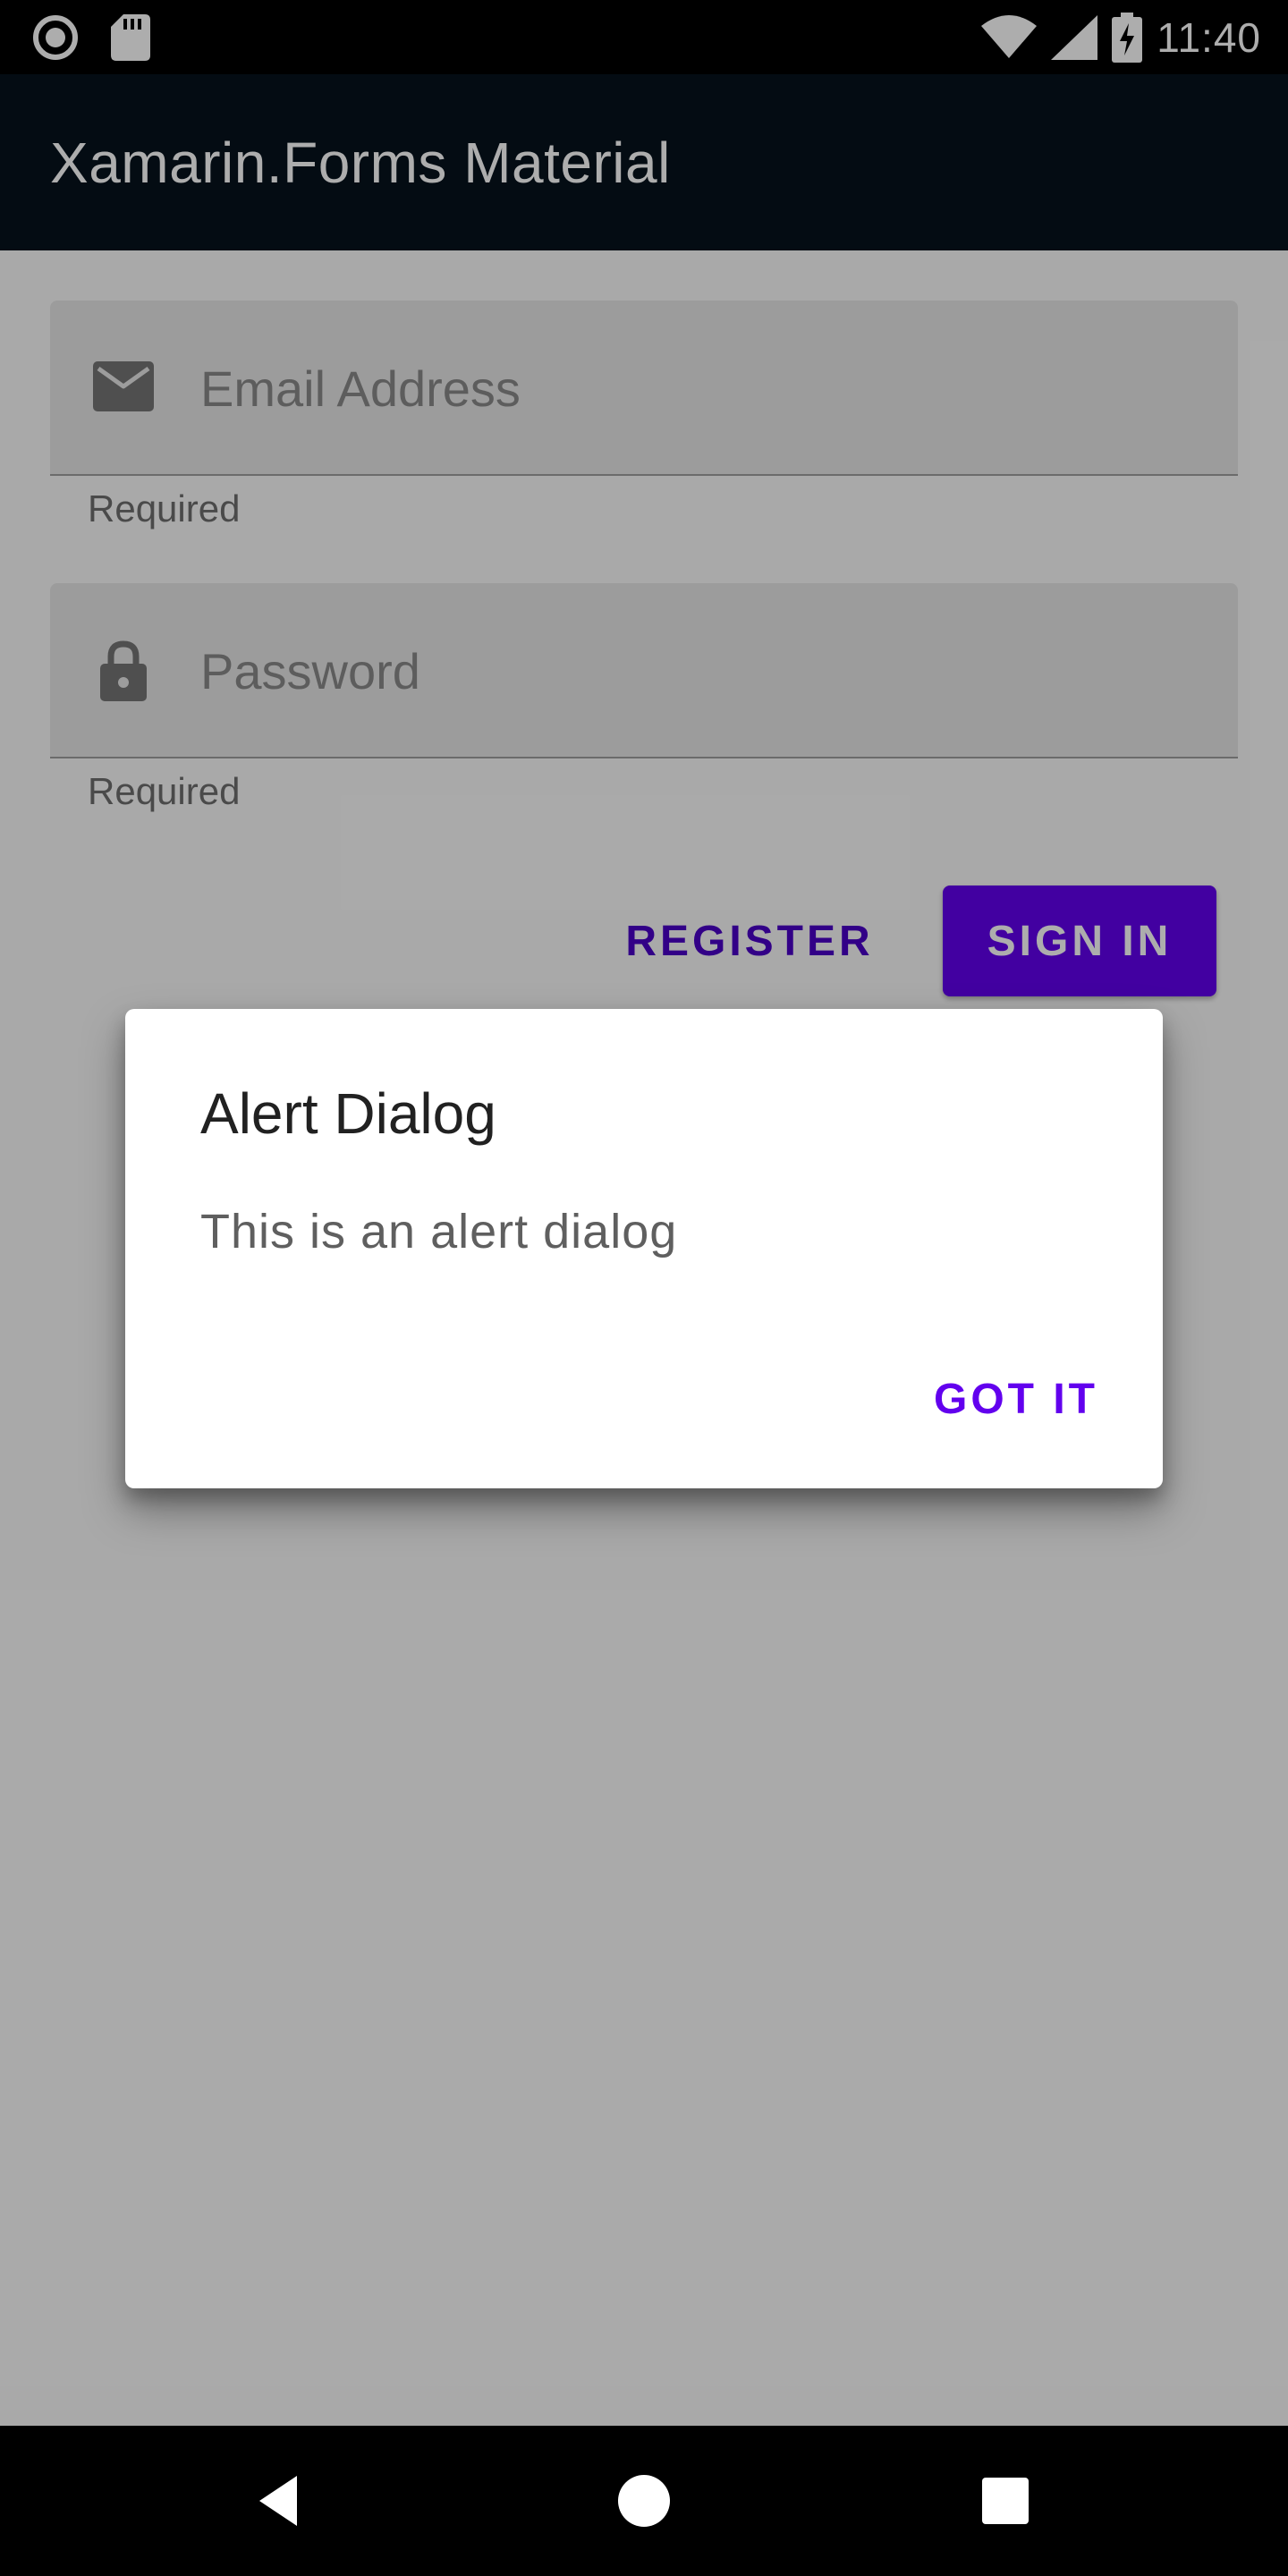  I want to click on got-it-button: GOT IT, so click(1016, 1399).